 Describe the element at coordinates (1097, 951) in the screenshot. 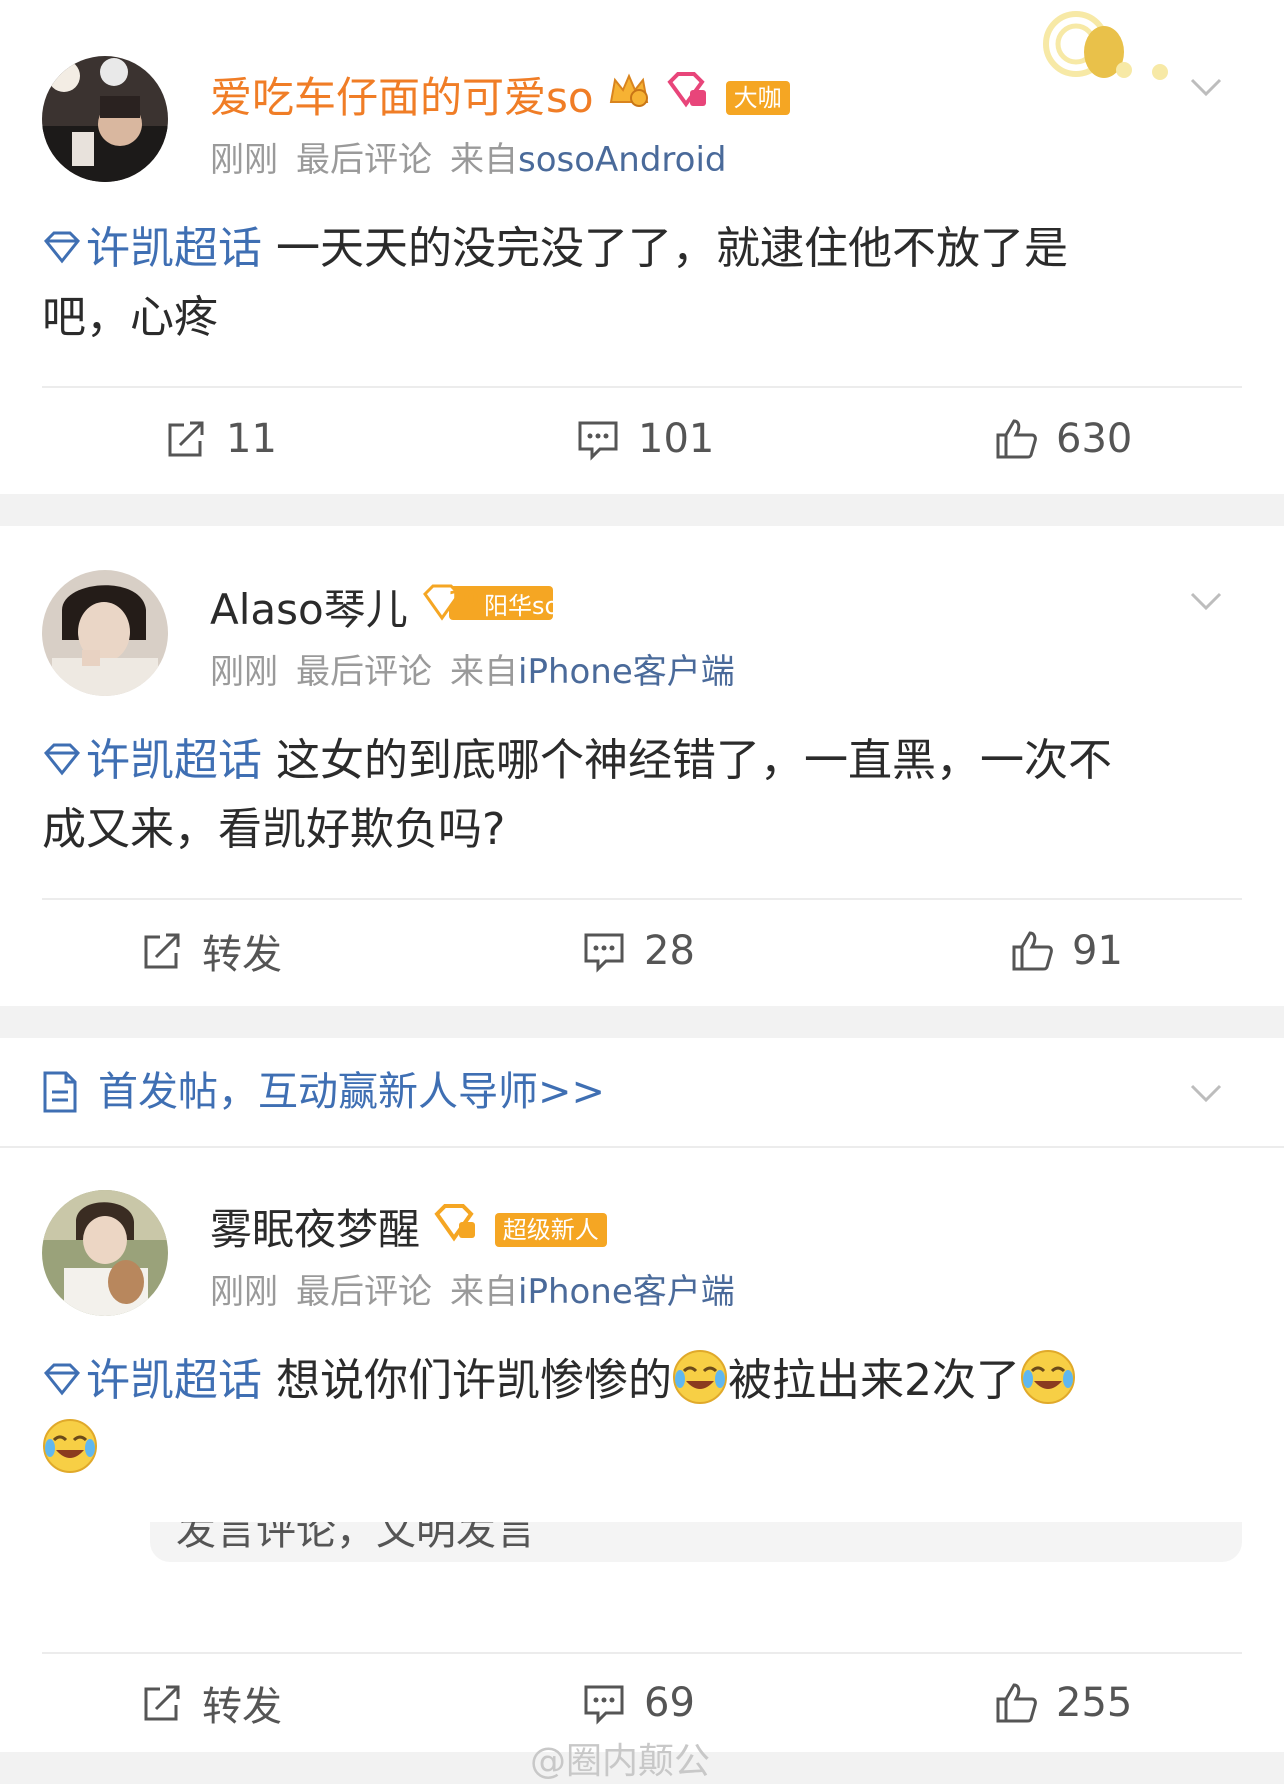

I see `like-count: 91` at that location.